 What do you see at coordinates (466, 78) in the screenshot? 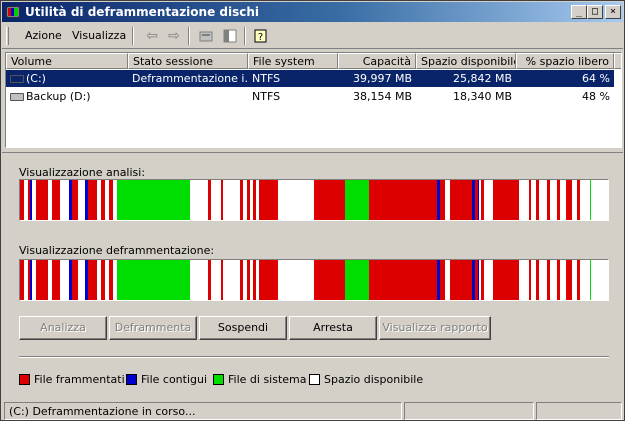
I see `free-space-cell: 25,842 MB` at bounding box center [466, 78].